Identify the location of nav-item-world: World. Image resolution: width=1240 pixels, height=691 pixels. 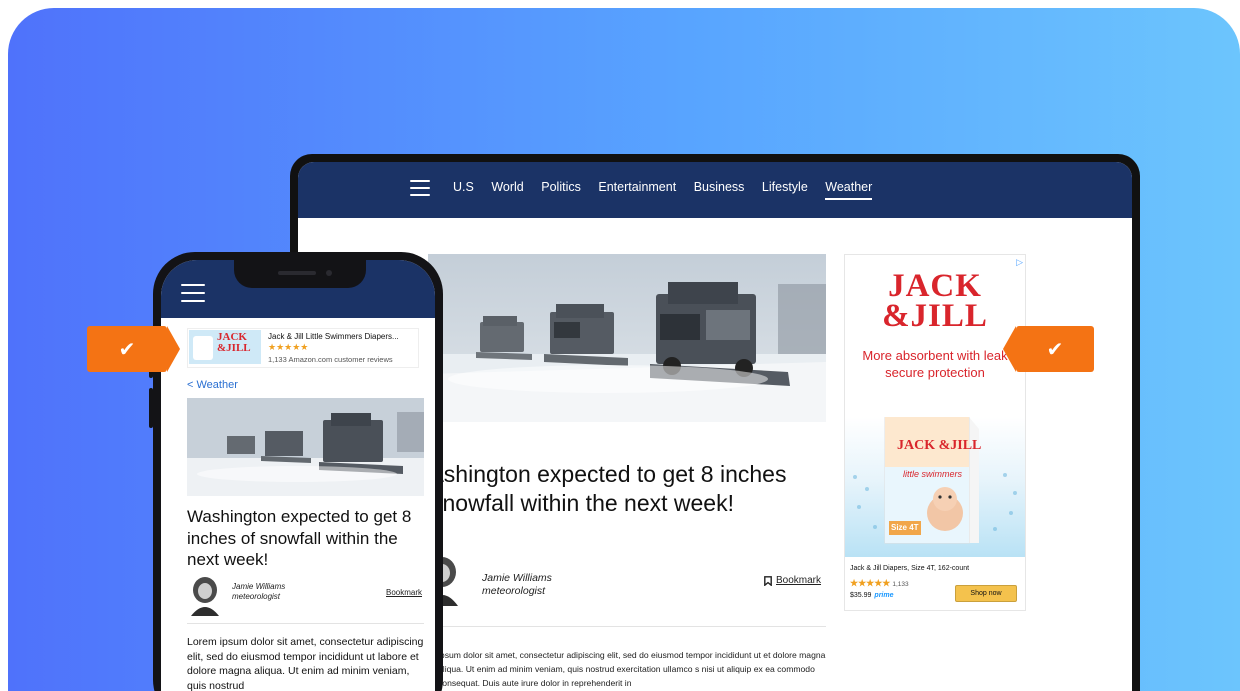
(507, 187).